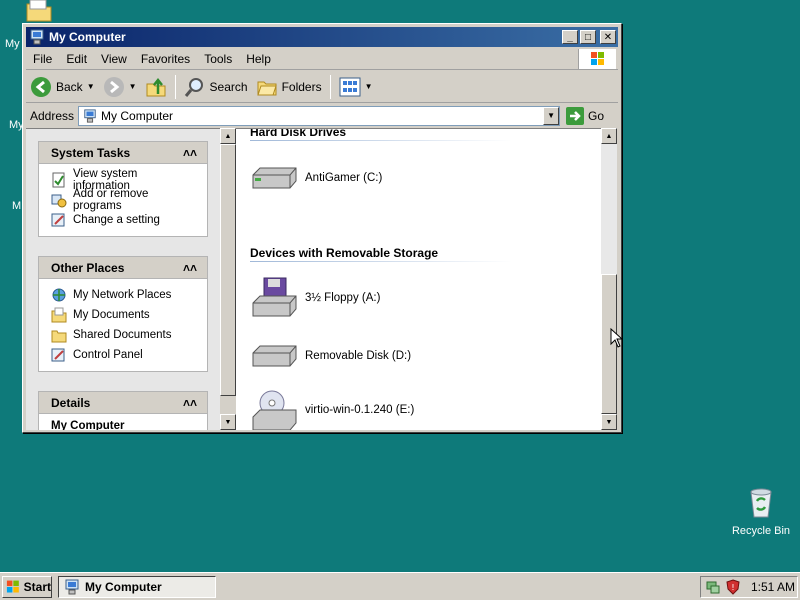 Image resolution: width=800 pixels, height=600 pixels. What do you see at coordinates (114, 59) in the screenshot?
I see `menu-view: View` at bounding box center [114, 59].